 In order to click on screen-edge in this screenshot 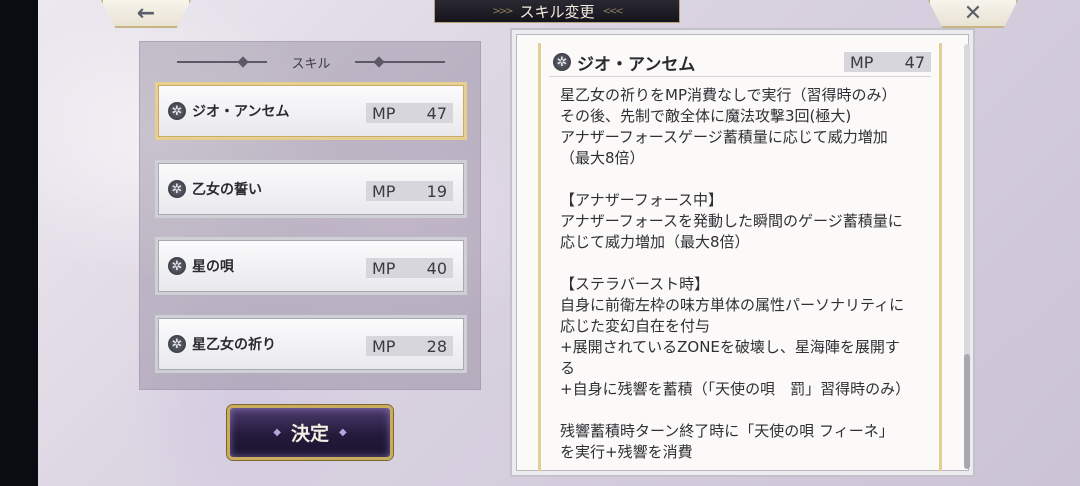, I will do `click(19, 243)`.